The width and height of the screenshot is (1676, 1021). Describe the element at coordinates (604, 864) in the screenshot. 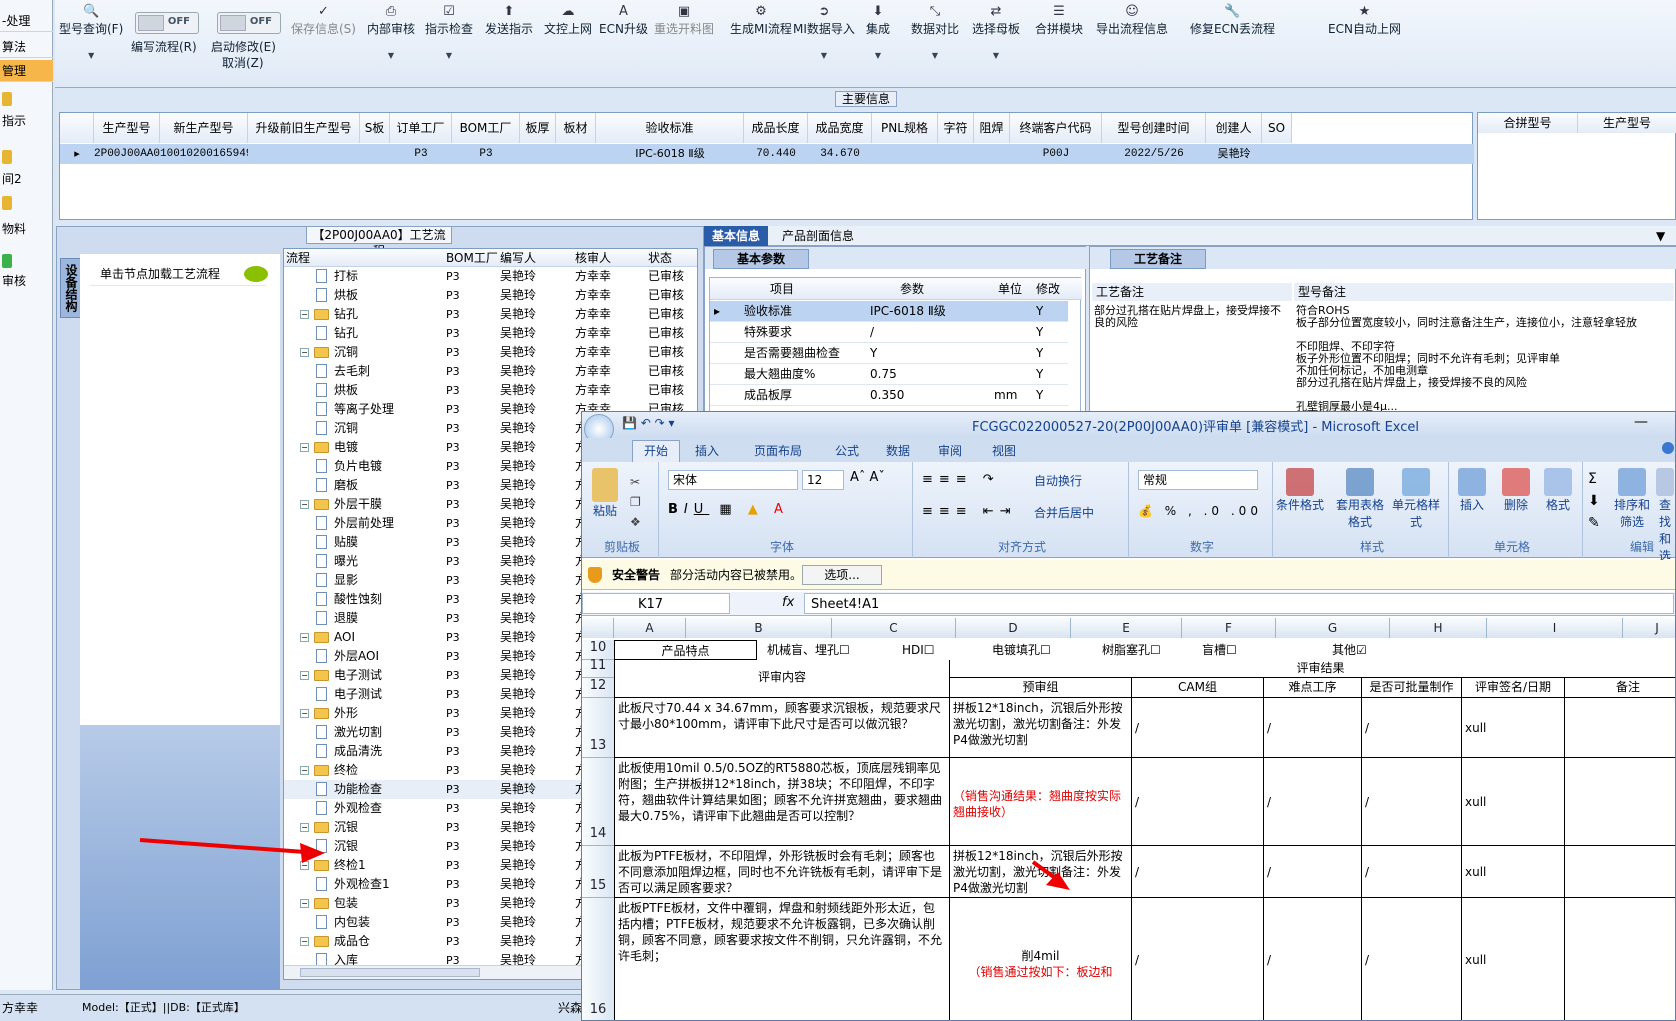

I see `annotation-layer` at that location.